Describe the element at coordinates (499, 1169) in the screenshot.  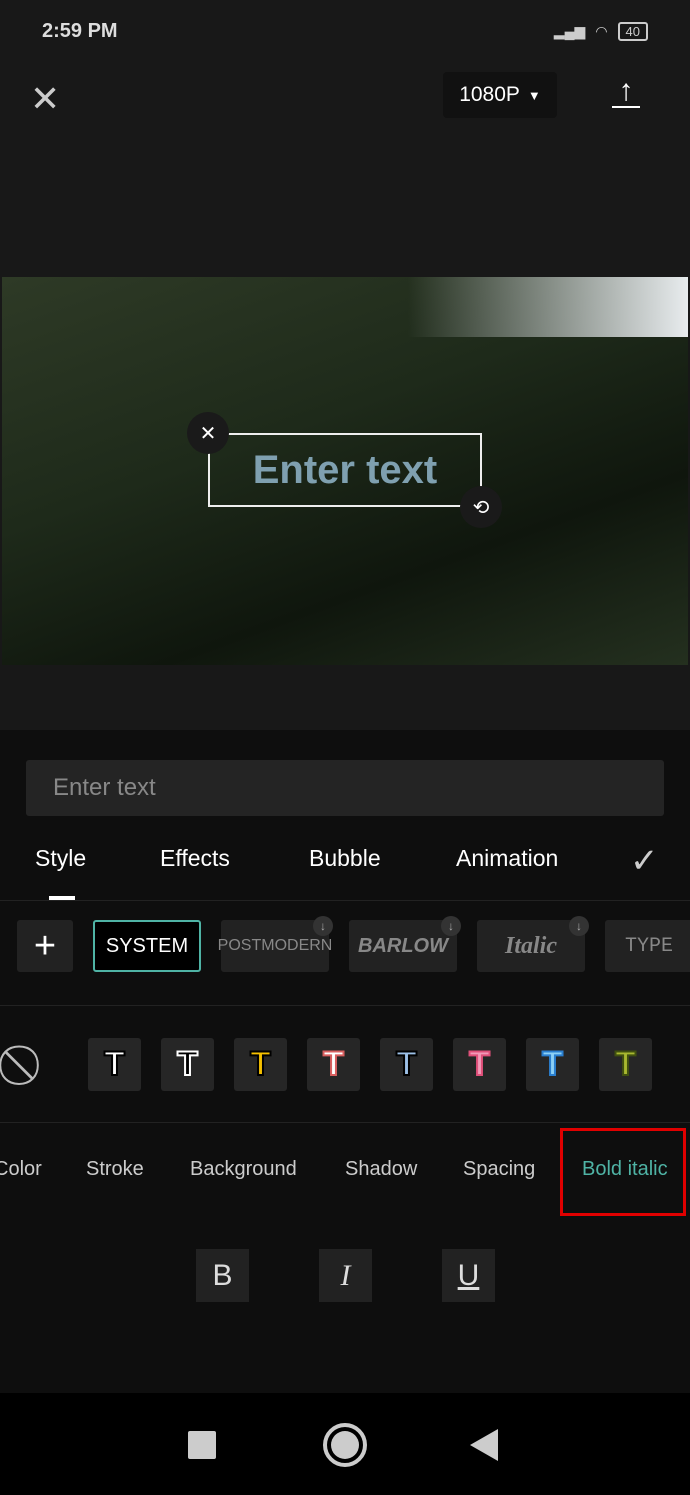
I see `prop-spacing: Spacing` at that location.